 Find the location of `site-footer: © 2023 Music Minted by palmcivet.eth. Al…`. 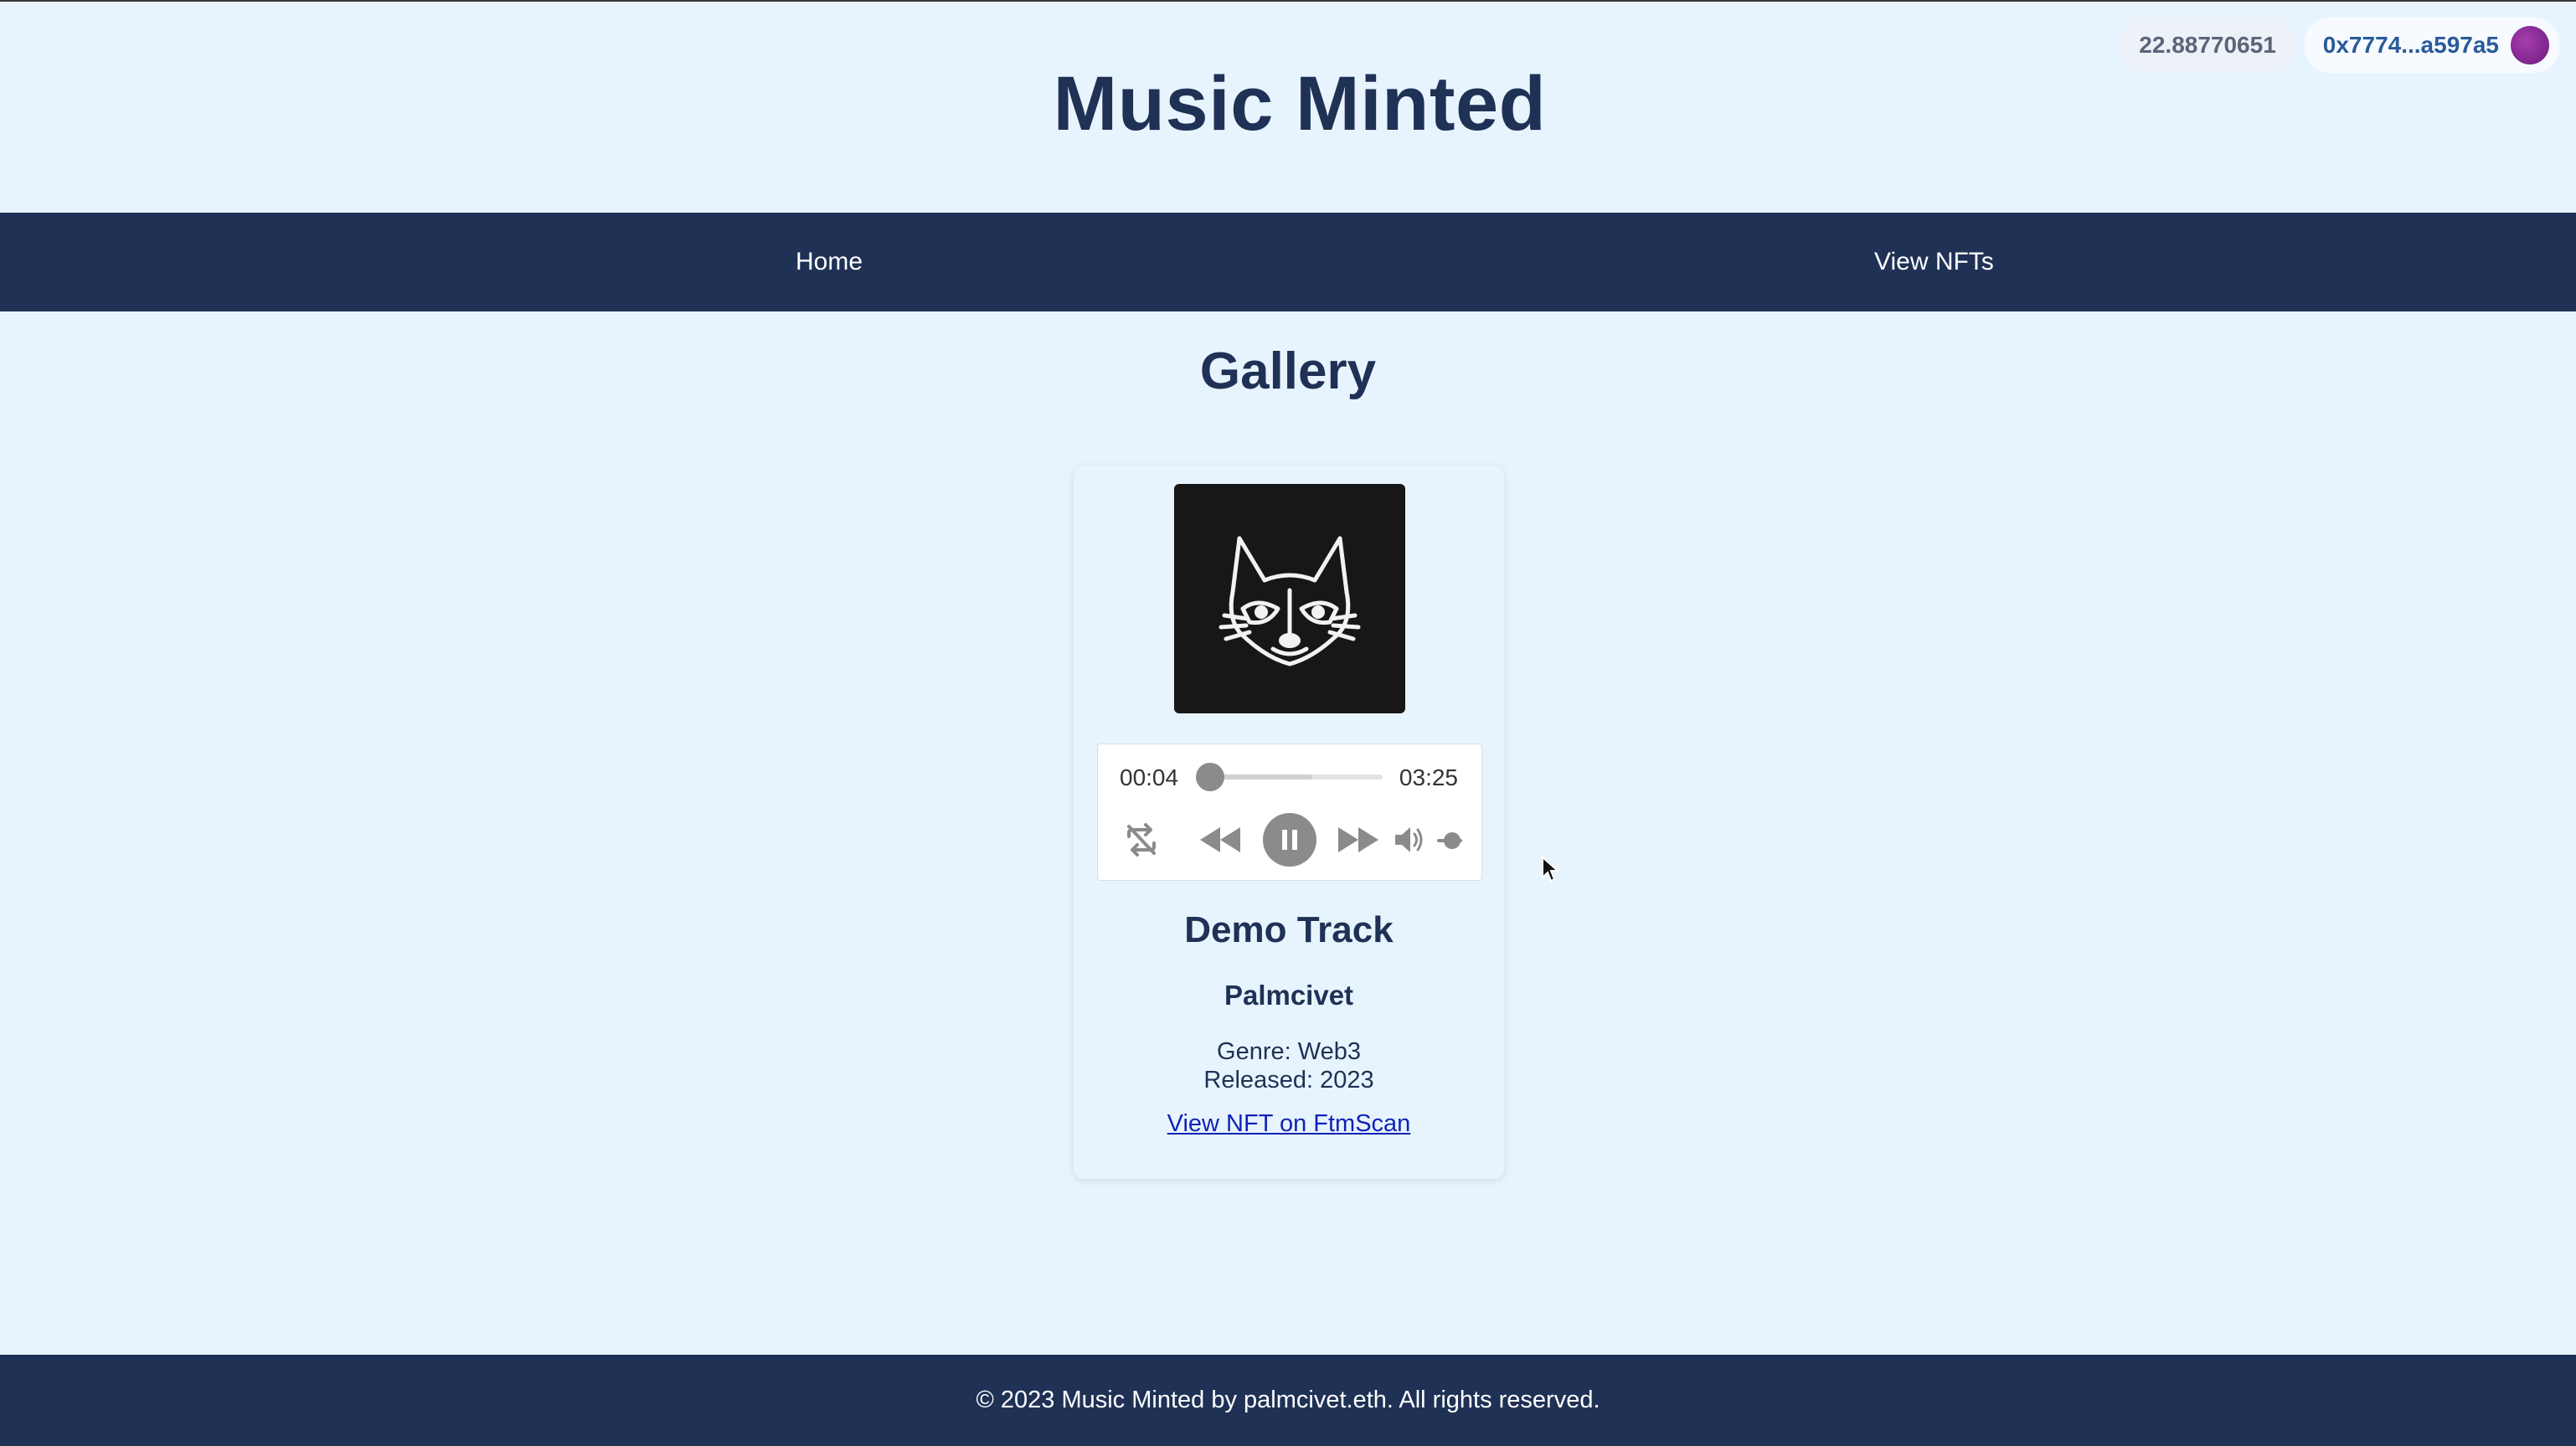

site-footer: © 2023 Music Minted by palmcivet.eth. Al… is located at coordinates (1288, 1400).